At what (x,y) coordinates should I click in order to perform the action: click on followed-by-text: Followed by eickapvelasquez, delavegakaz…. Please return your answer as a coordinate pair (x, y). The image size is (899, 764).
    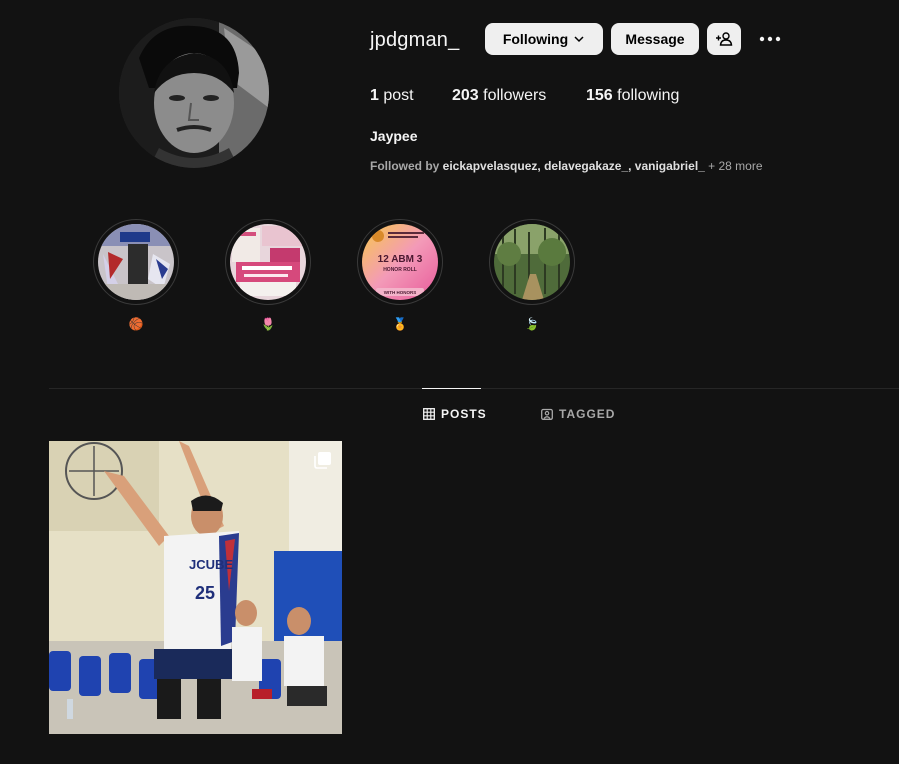
    Looking at the image, I should click on (566, 166).